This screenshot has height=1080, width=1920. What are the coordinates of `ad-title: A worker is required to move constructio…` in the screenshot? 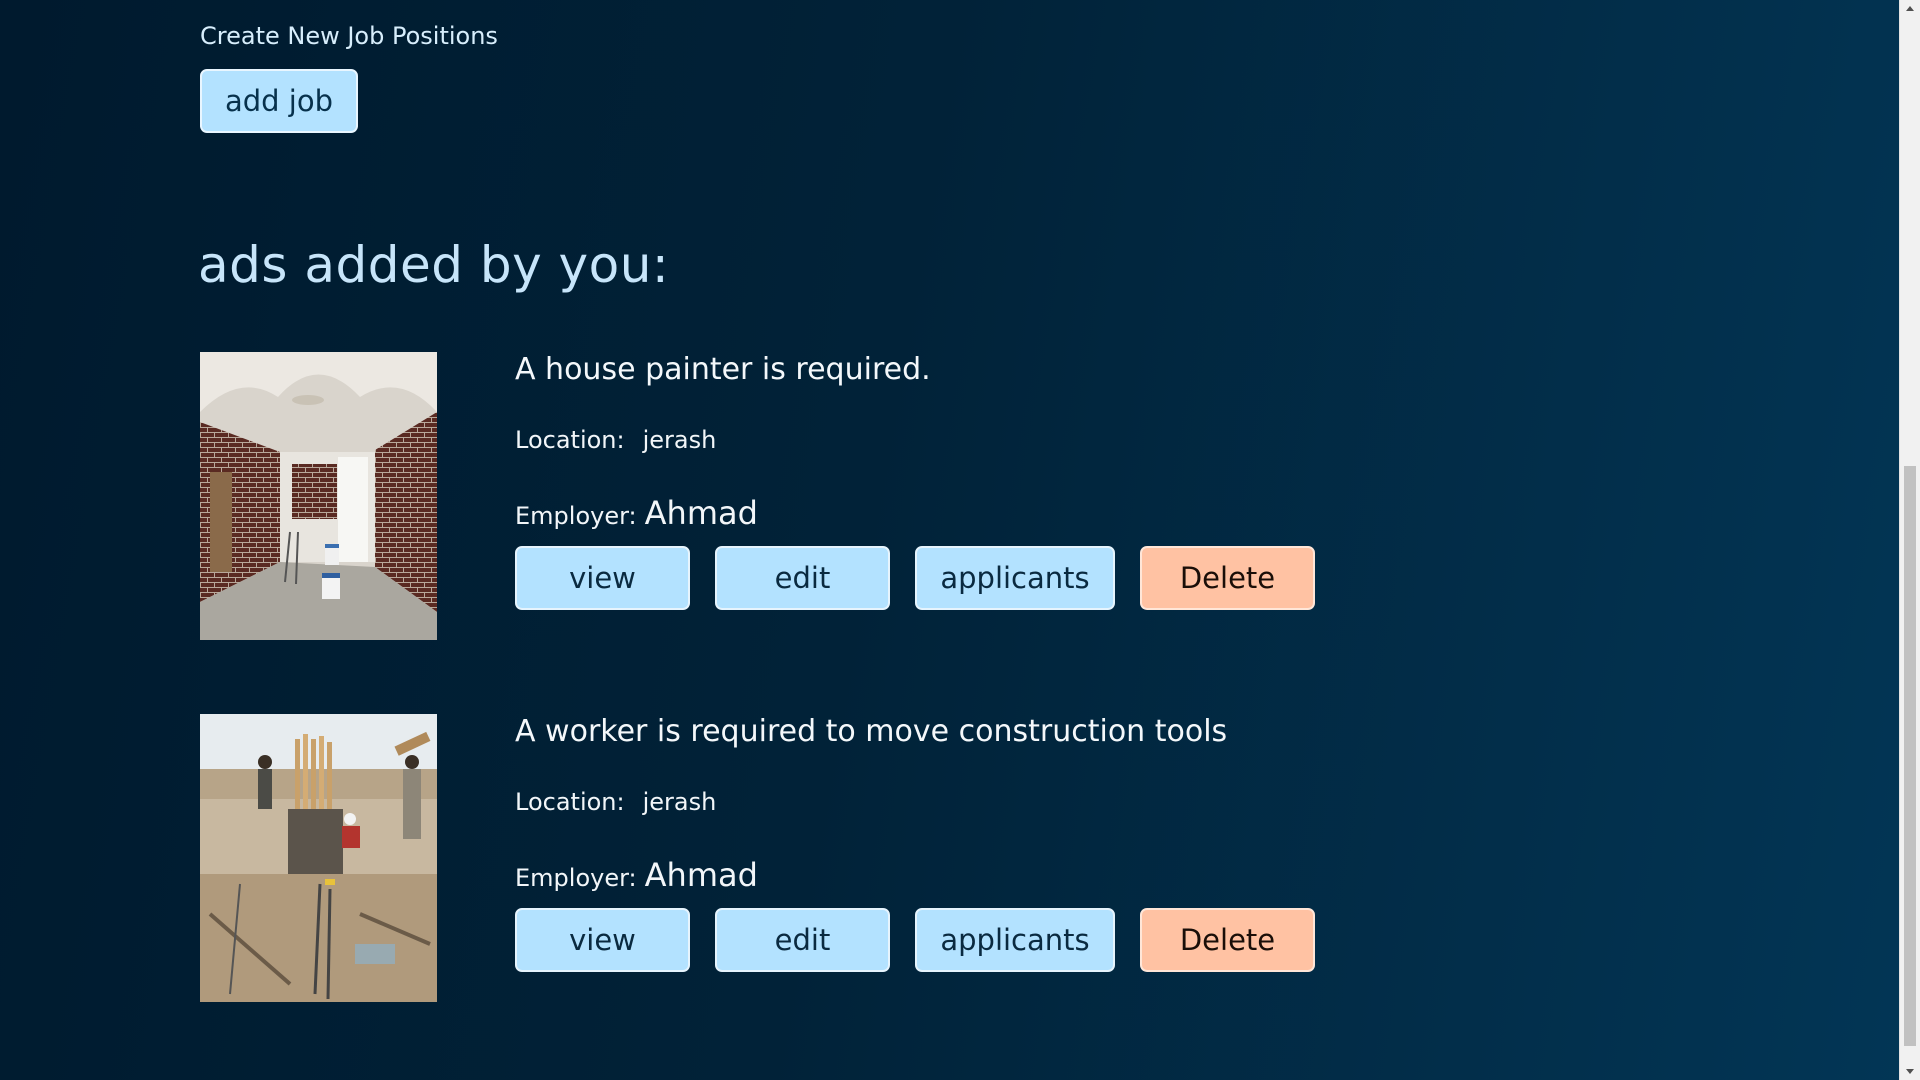 It's located at (871, 731).